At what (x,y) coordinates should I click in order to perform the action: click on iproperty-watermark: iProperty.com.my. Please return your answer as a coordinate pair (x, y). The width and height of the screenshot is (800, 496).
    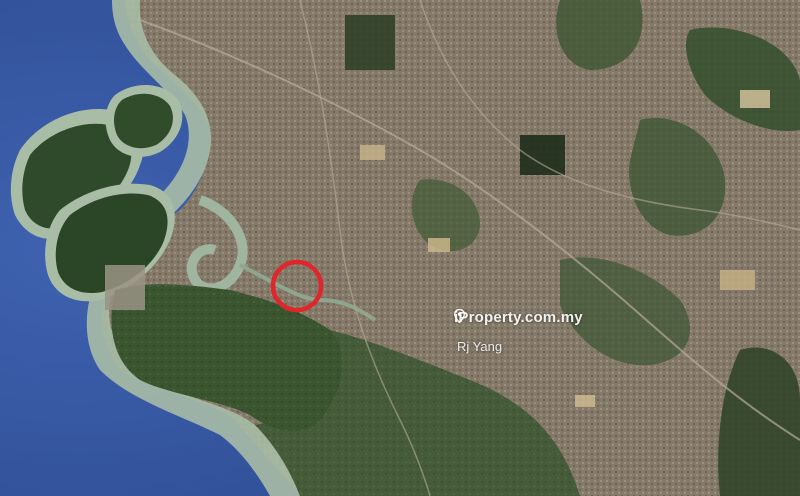
    Looking at the image, I should click on (518, 317).